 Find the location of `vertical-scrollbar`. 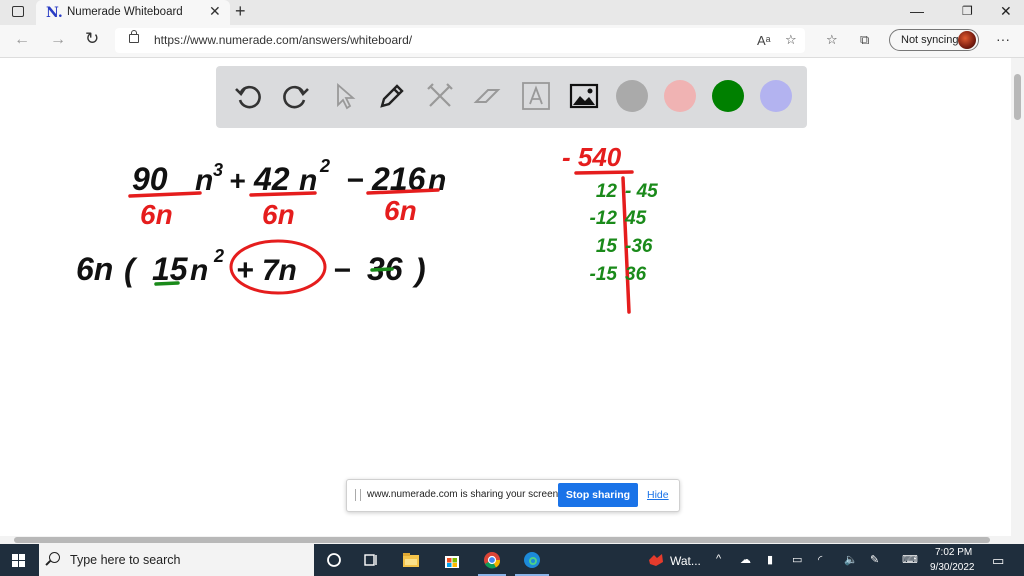

vertical-scrollbar is located at coordinates (1017, 297).